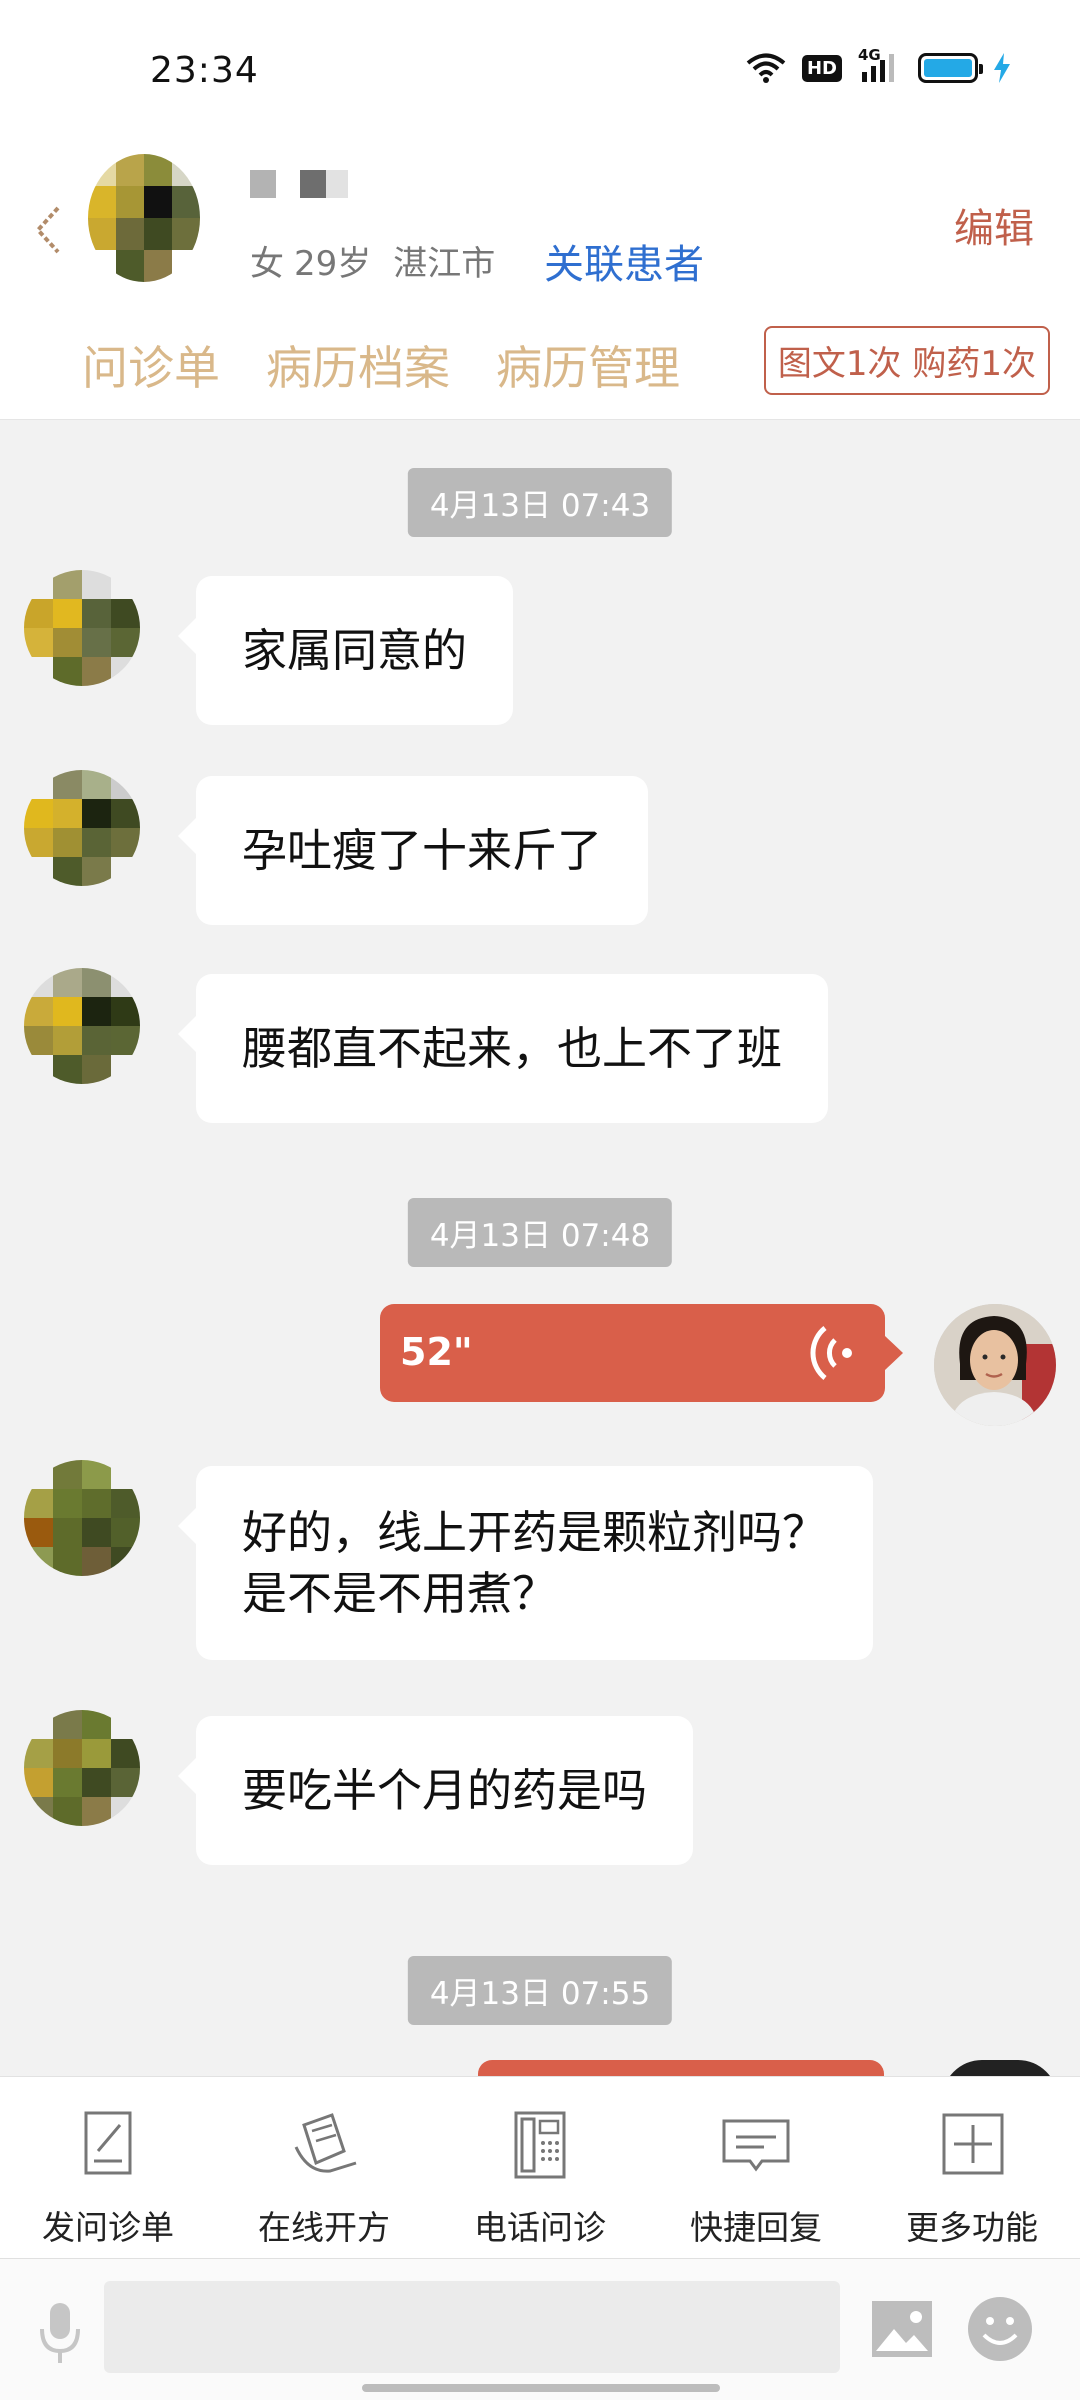 The width and height of the screenshot is (1080, 2400). What do you see at coordinates (681, 2068) in the screenshot?
I see `partial-message-bubble` at bounding box center [681, 2068].